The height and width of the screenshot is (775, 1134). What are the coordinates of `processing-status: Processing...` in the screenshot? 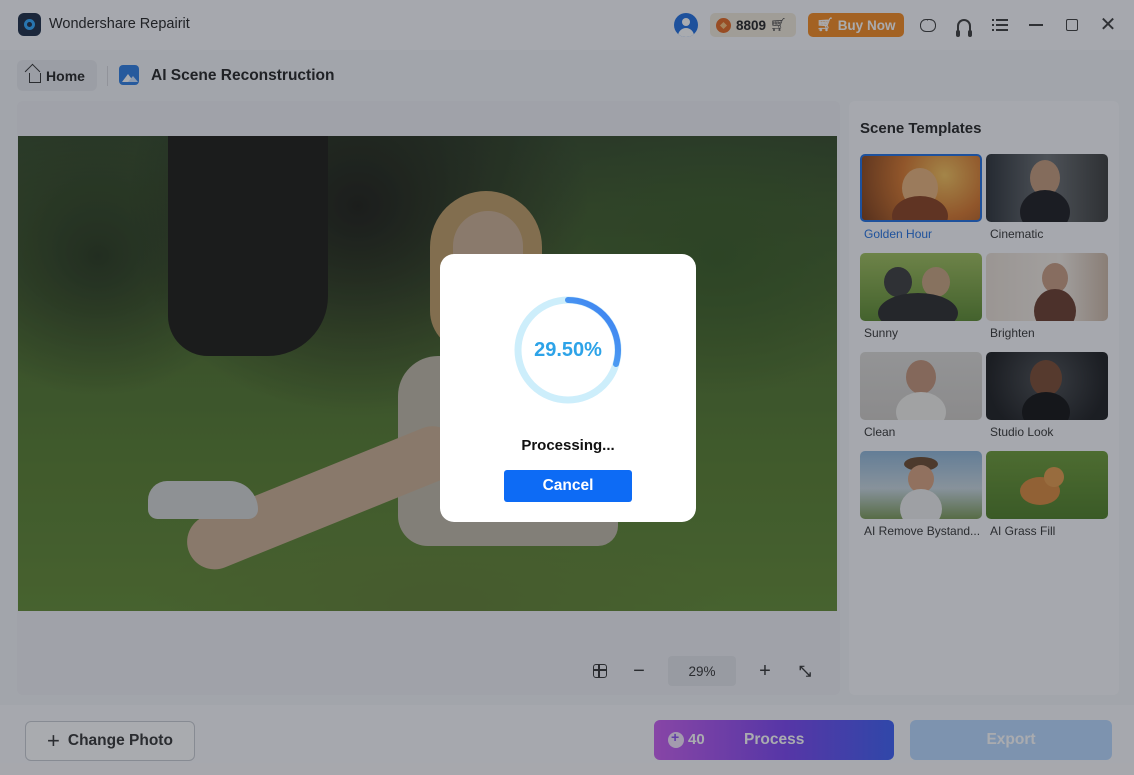 It's located at (568, 445).